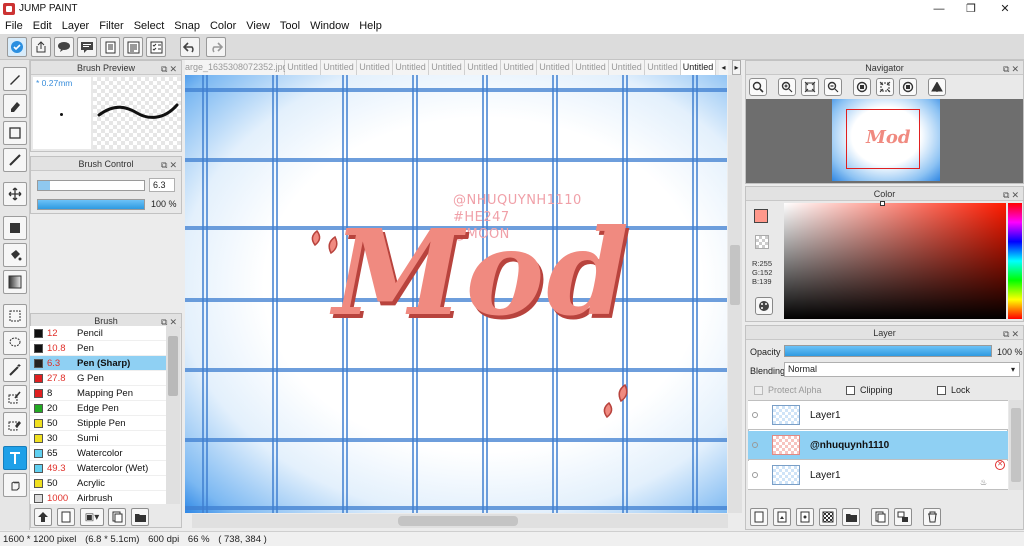 The width and height of the screenshot is (1024, 546). What do you see at coordinates (878, 445) in the screenshot?
I see `layer-row: @nhuquynh1110` at bounding box center [878, 445].